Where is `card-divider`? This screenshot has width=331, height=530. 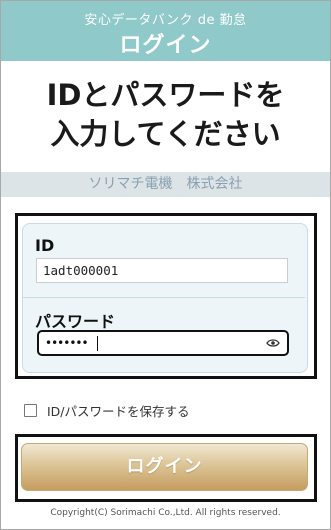 card-divider is located at coordinates (164, 297).